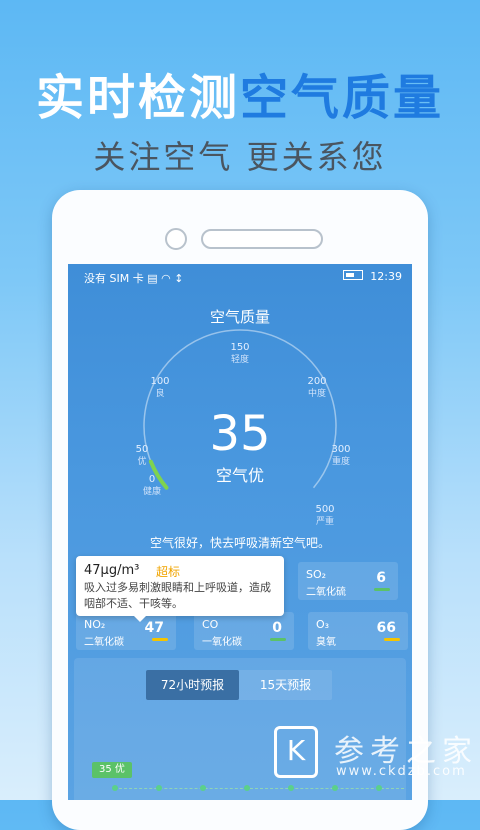 Image resolution: width=480 pixels, height=830 pixels. What do you see at coordinates (112, 570) in the screenshot?
I see `tooltip-value: 47μg/m³` at bounding box center [112, 570].